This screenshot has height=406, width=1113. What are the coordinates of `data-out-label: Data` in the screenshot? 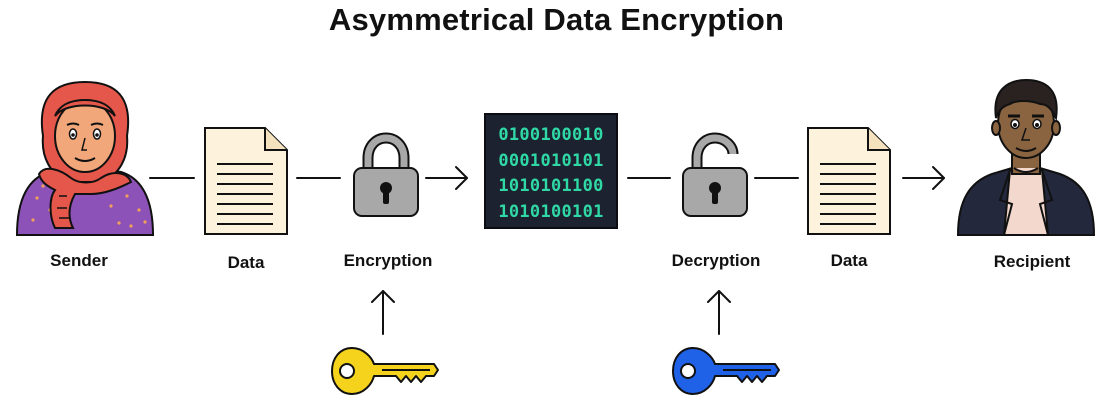 It's located at (849, 260).